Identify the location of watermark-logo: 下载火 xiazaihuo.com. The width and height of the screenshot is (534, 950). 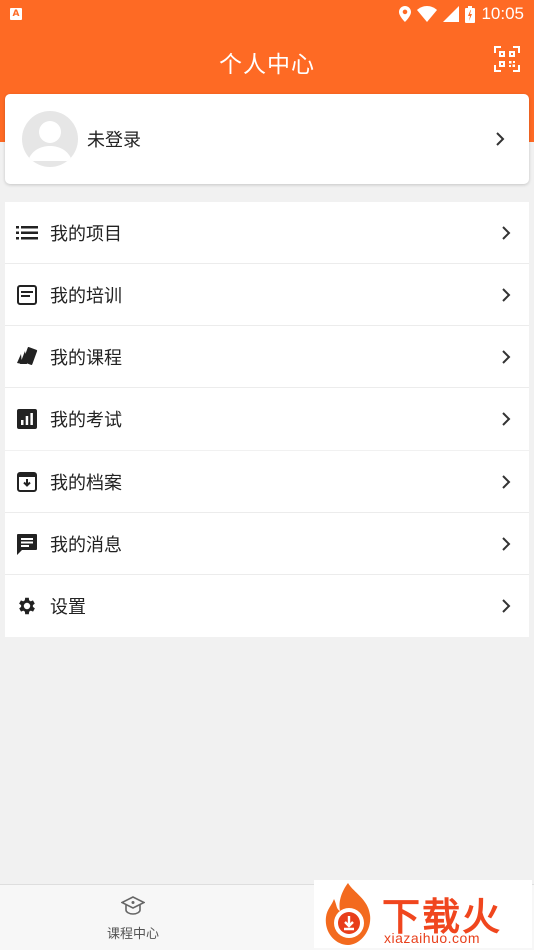
(423, 914).